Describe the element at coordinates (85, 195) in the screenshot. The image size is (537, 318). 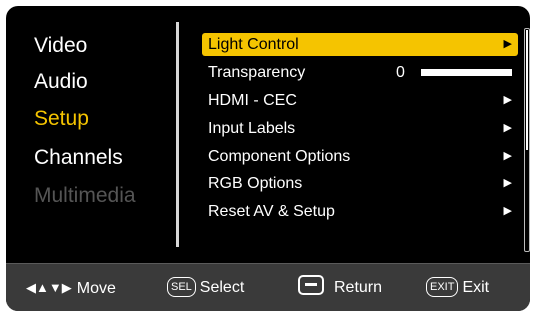
I see `category-multimedia: Multimedia` at that location.